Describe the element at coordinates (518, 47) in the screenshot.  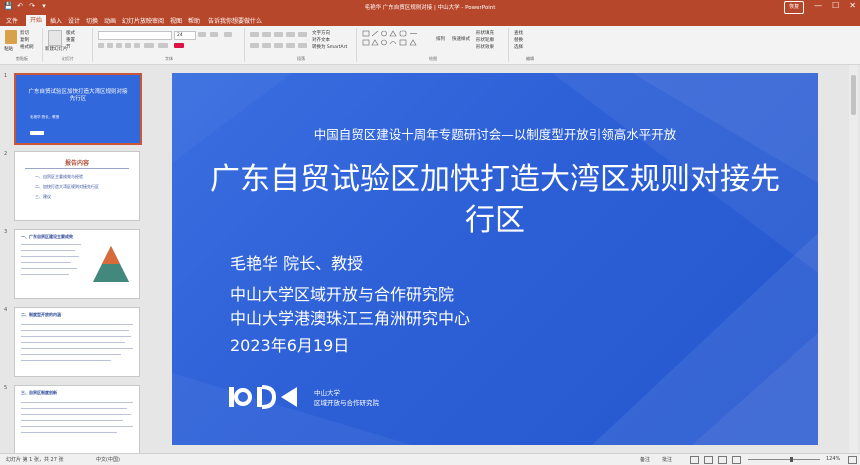
I see `select-button: 选择` at that location.